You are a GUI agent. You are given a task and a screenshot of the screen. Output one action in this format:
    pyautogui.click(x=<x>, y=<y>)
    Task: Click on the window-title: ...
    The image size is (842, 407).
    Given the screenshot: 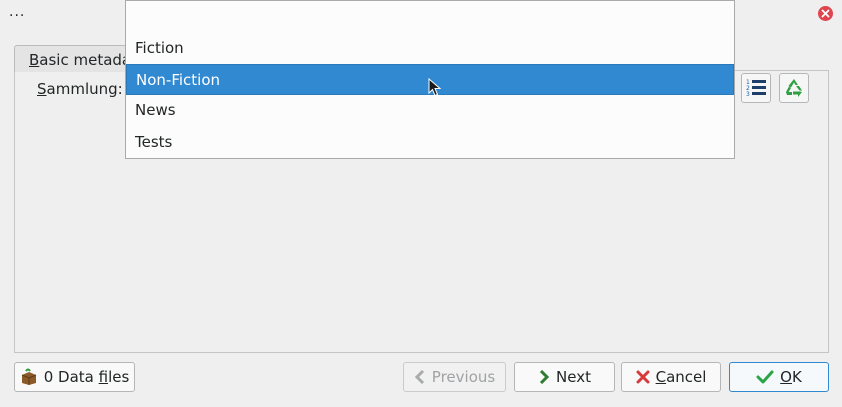 What is the action you would take?
    pyautogui.click(x=17, y=12)
    